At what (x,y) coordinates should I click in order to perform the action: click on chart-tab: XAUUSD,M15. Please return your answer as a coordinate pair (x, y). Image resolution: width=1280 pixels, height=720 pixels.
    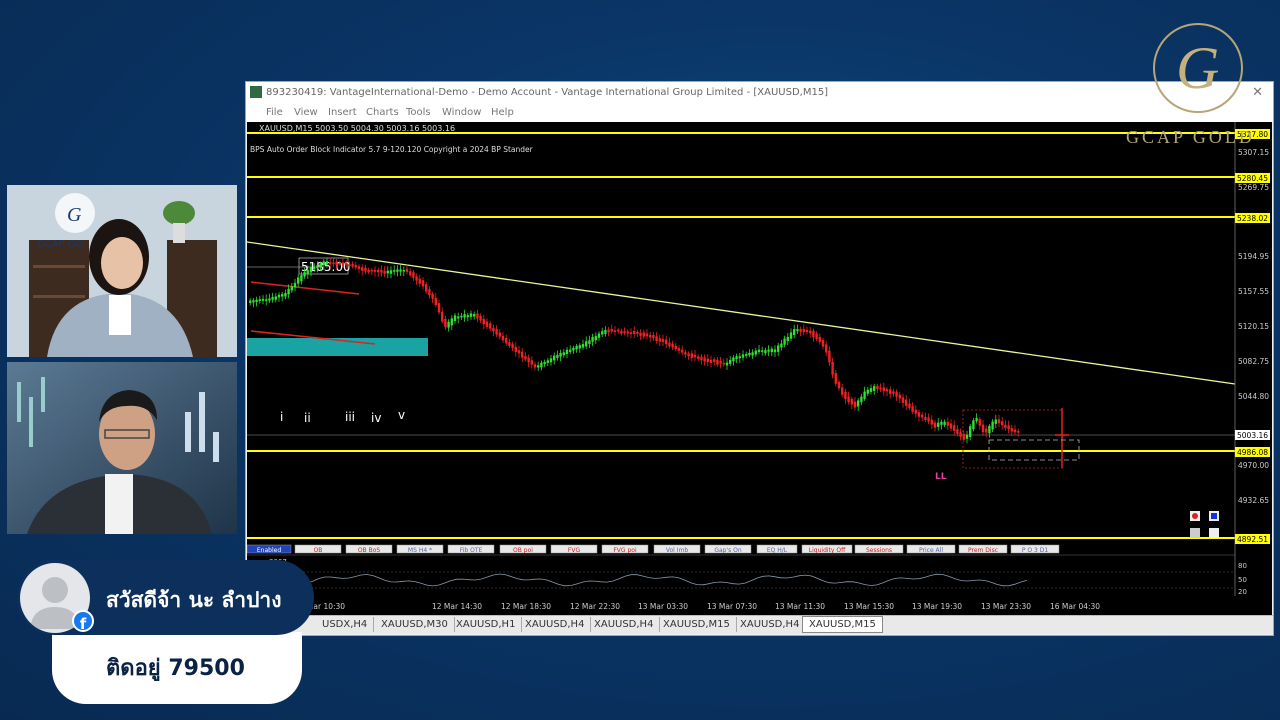
    Looking at the image, I should click on (697, 624).